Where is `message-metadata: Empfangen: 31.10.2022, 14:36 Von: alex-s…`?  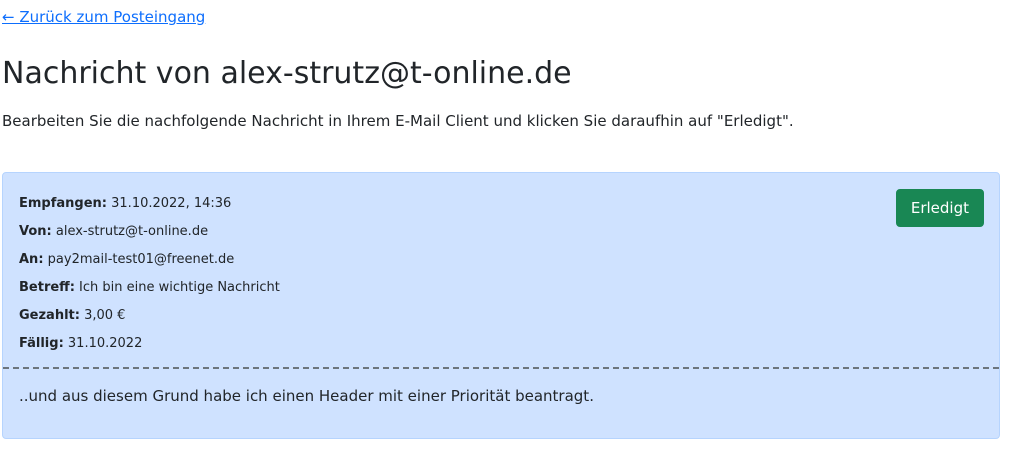
message-metadata: Empfangen: 31.10.2022, 14:36 Von: alex-s… is located at coordinates (149, 274).